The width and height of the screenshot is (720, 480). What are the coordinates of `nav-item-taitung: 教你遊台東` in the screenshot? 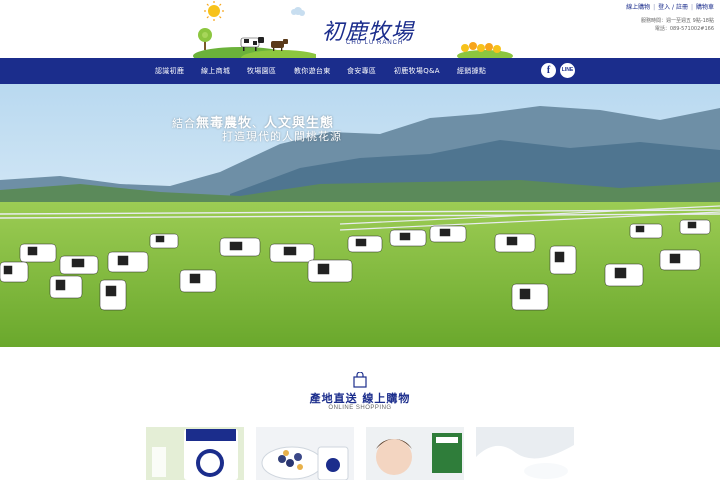 It's located at (312, 71).